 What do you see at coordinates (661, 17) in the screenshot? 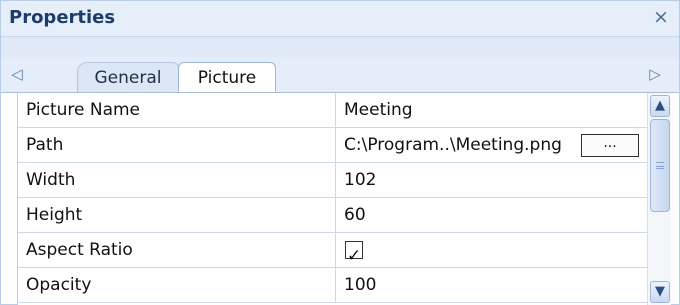
I see `close-icon: ×` at bounding box center [661, 17].